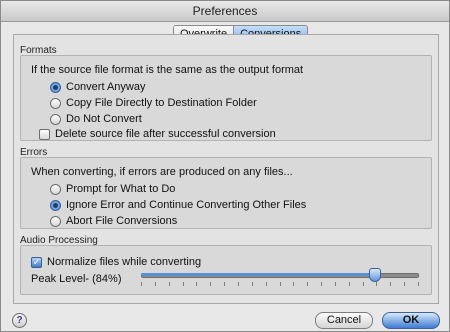 The width and height of the screenshot is (450, 332). Describe the element at coordinates (161, 103) in the screenshot. I see `label-copy-directly: Copy File Directly to Destination Folder` at that location.